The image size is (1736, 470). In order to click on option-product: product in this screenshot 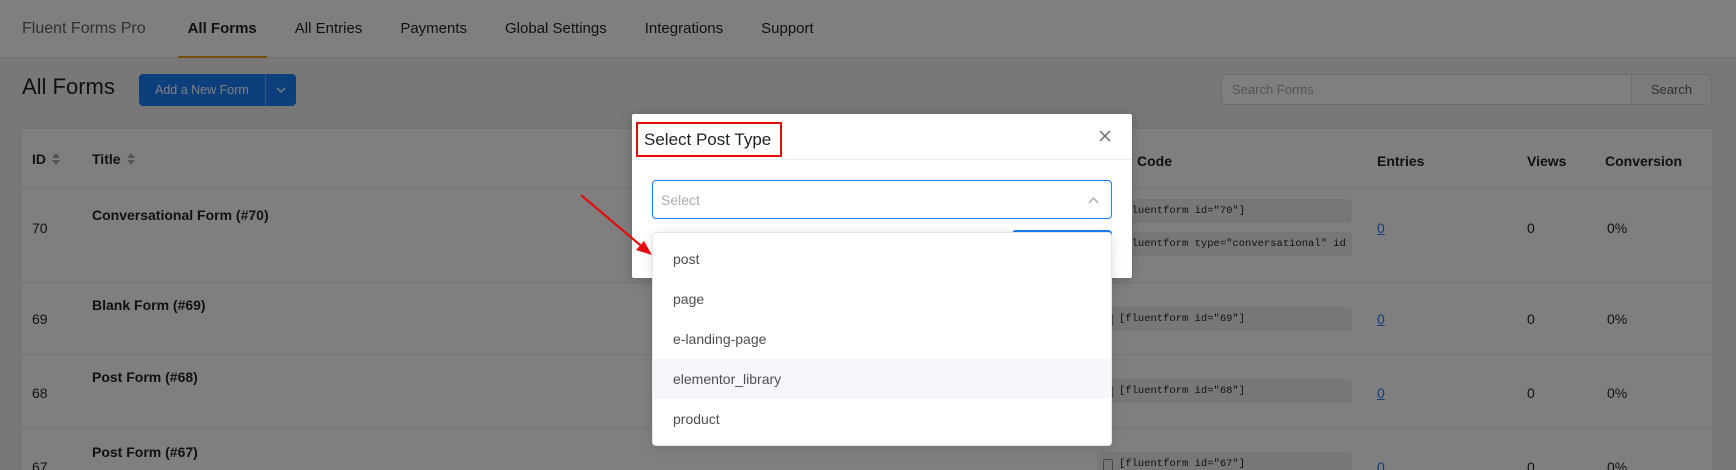, I will do `click(882, 419)`.